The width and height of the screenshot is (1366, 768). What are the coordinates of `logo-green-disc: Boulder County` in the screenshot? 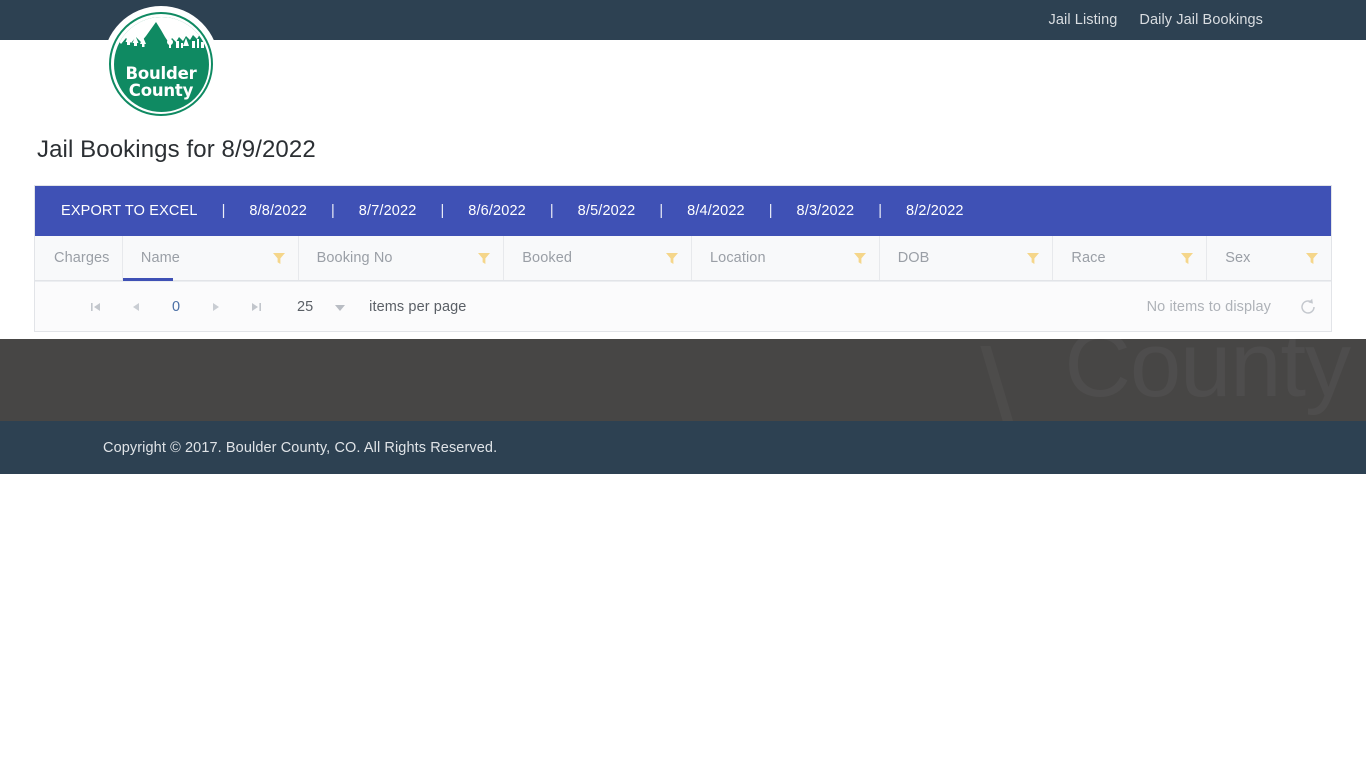 It's located at (161, 64).